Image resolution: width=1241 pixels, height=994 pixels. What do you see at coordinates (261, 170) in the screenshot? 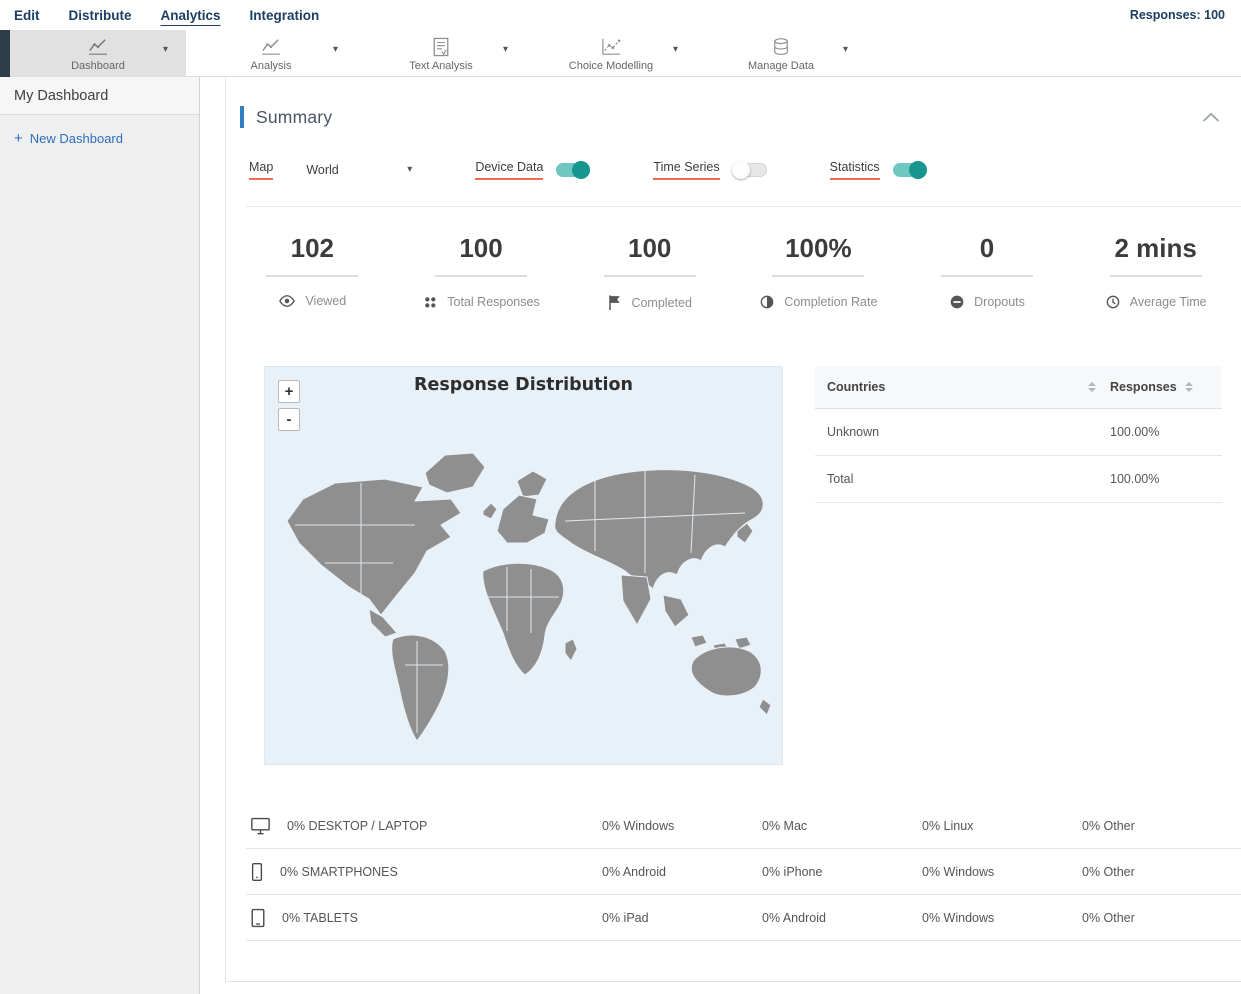
I see `map-label: Map` at bounding box center [261, 170].